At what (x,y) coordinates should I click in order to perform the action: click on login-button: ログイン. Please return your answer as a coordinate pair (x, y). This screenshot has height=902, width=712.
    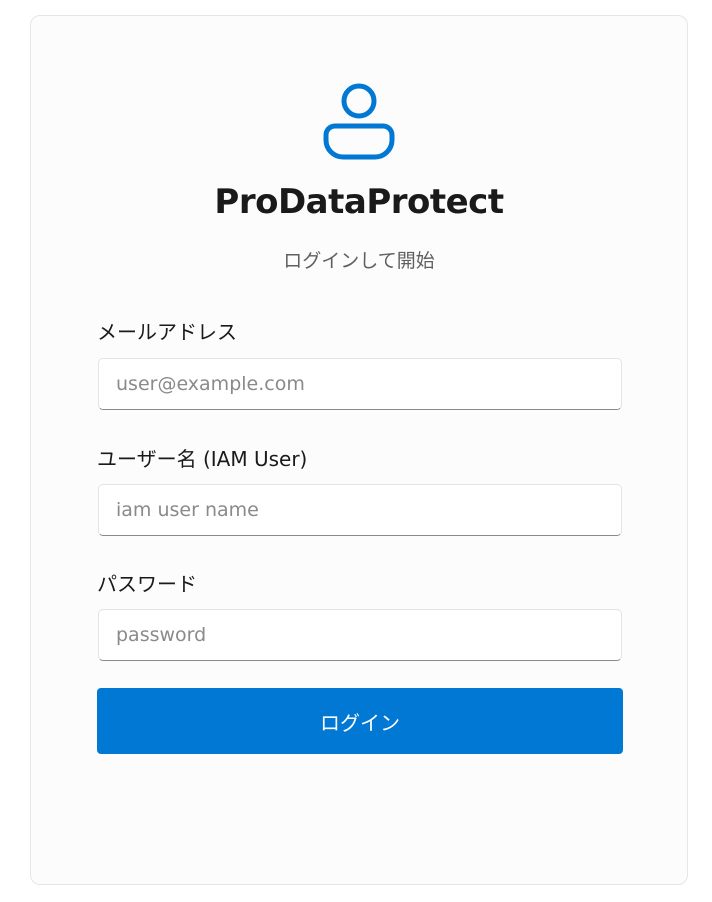
    Looking at the image, I should click on (360, 721).